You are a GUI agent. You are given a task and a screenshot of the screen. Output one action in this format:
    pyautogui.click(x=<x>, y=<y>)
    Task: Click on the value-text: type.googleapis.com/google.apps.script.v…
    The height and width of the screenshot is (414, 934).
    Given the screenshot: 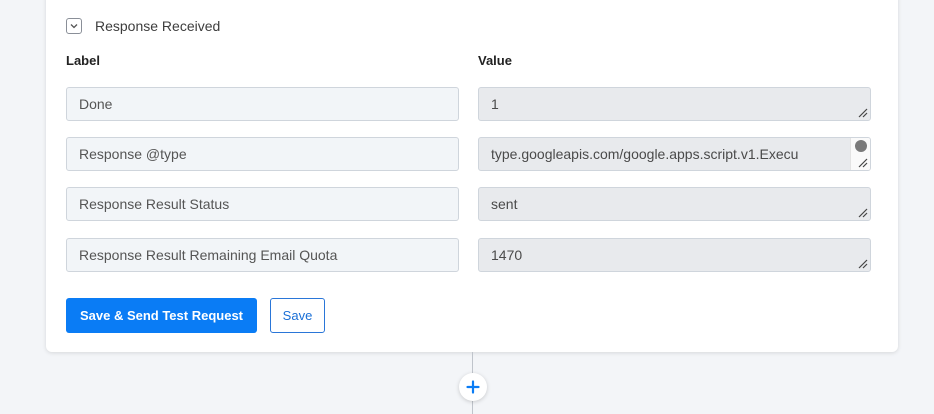 What is the action you would take?
    pyautogui.click(x=645, y=154)
    